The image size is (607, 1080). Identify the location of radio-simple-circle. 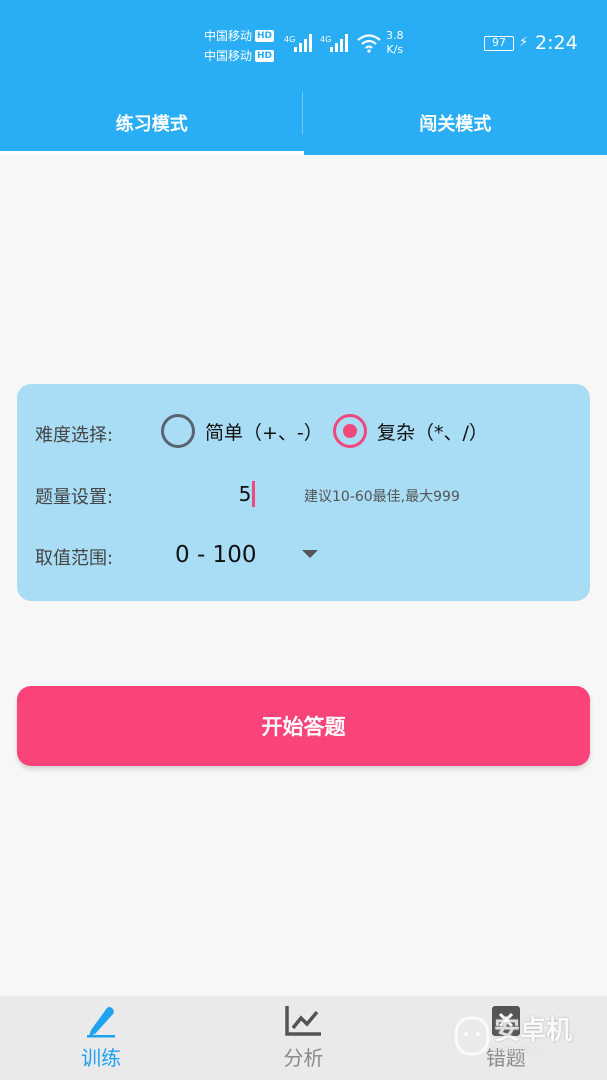
(178, 431).